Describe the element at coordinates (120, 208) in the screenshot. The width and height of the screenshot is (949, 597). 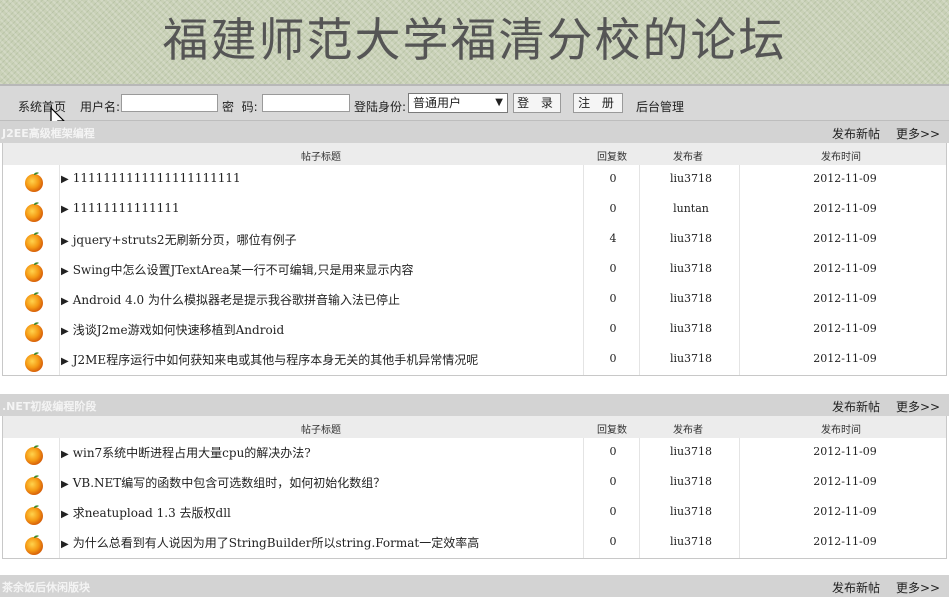
I see `post-title-link: ▶ 11111111111111` at that location.